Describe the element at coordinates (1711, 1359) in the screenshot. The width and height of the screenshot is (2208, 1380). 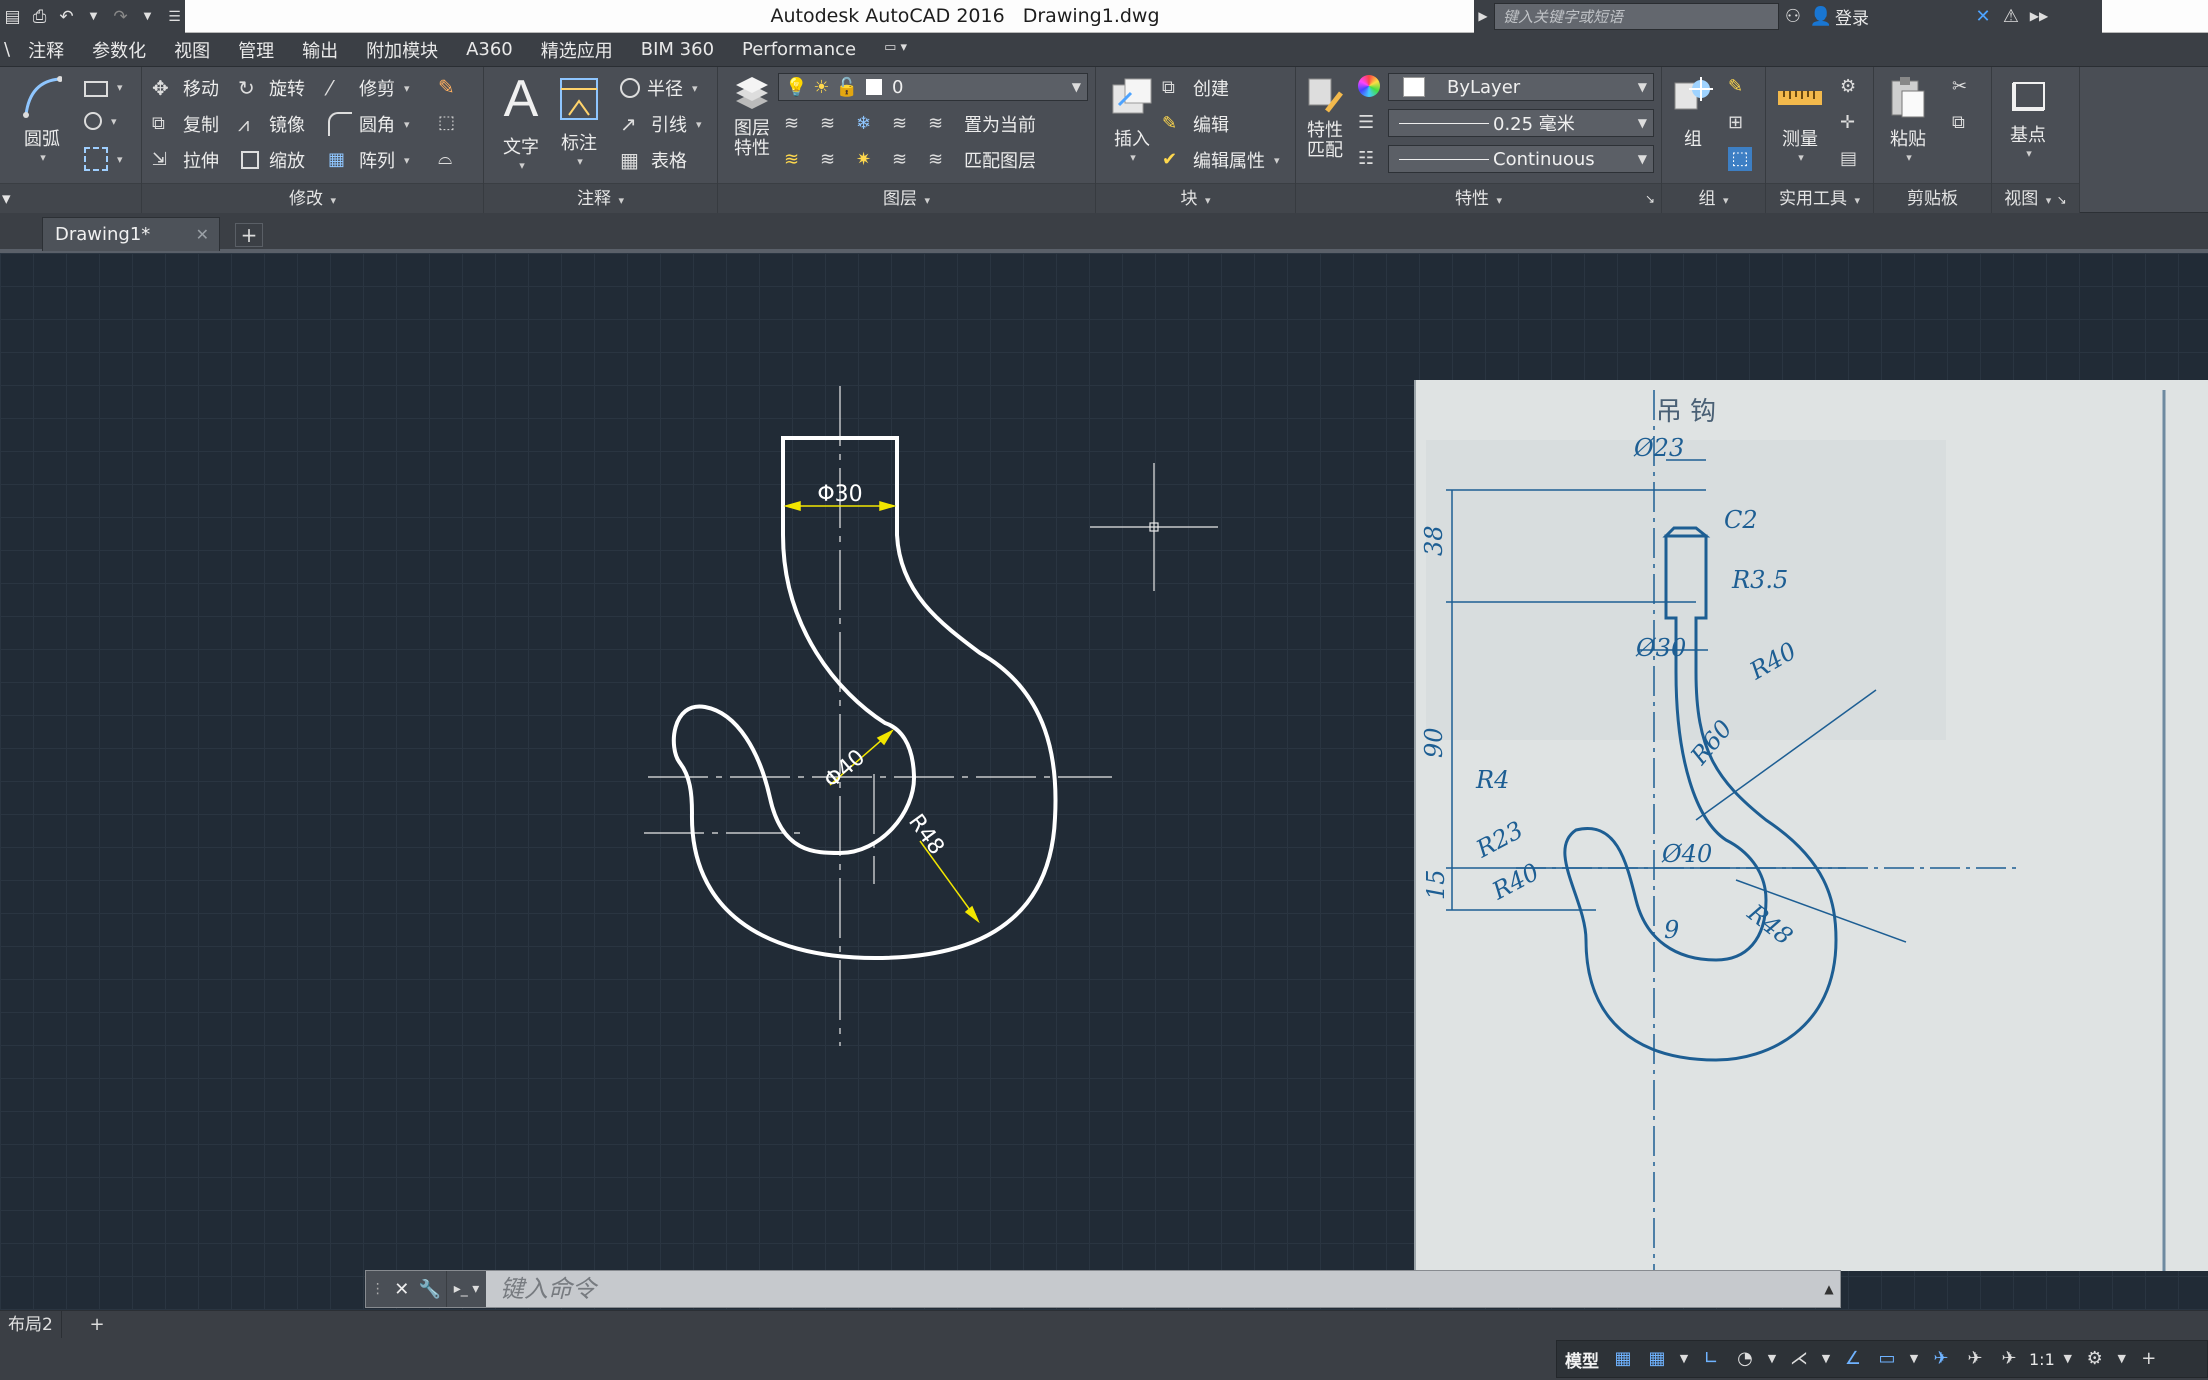
I see `ortho-icon: ∟` at that location.